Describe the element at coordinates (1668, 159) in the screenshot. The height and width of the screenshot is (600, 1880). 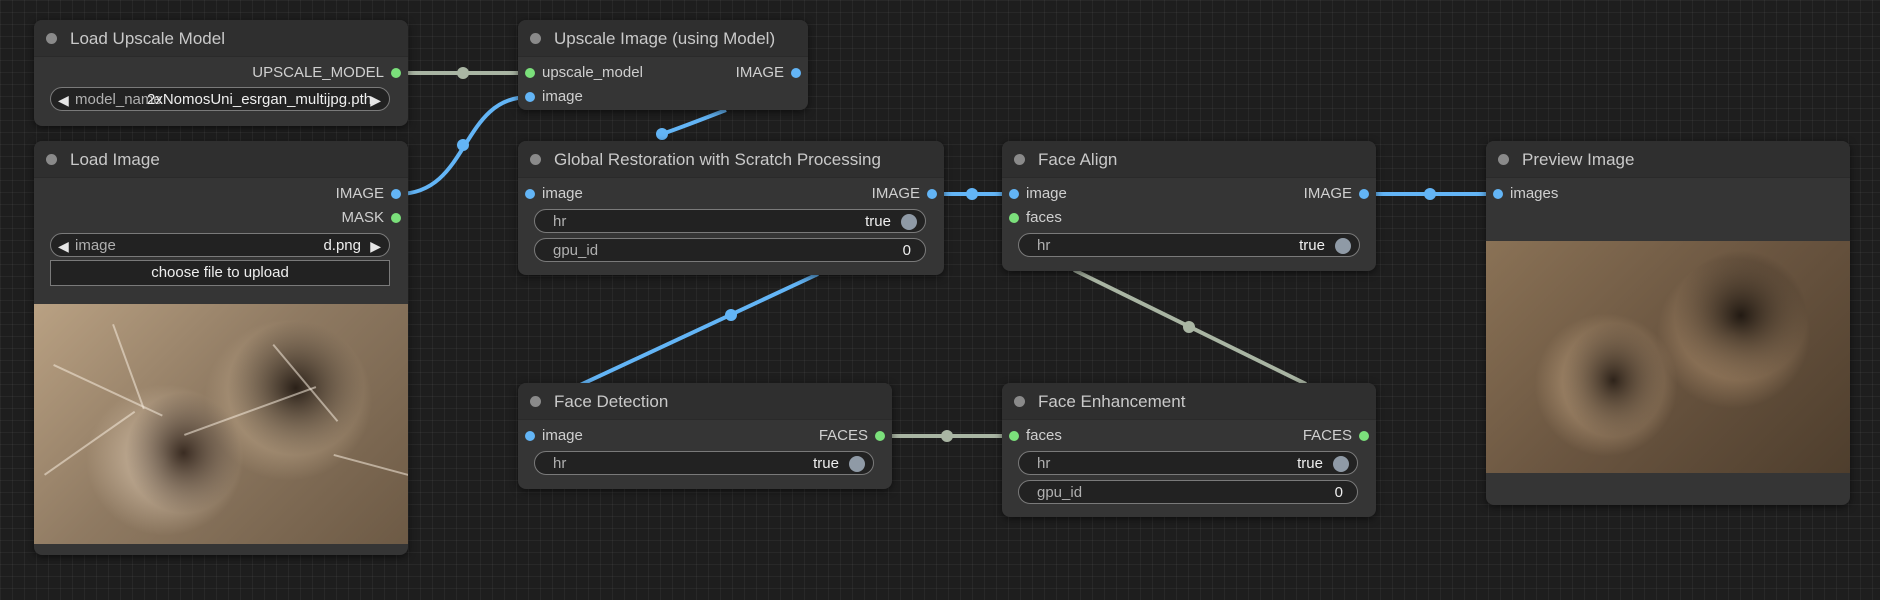
I see `node-header: Preview Image` at that location.